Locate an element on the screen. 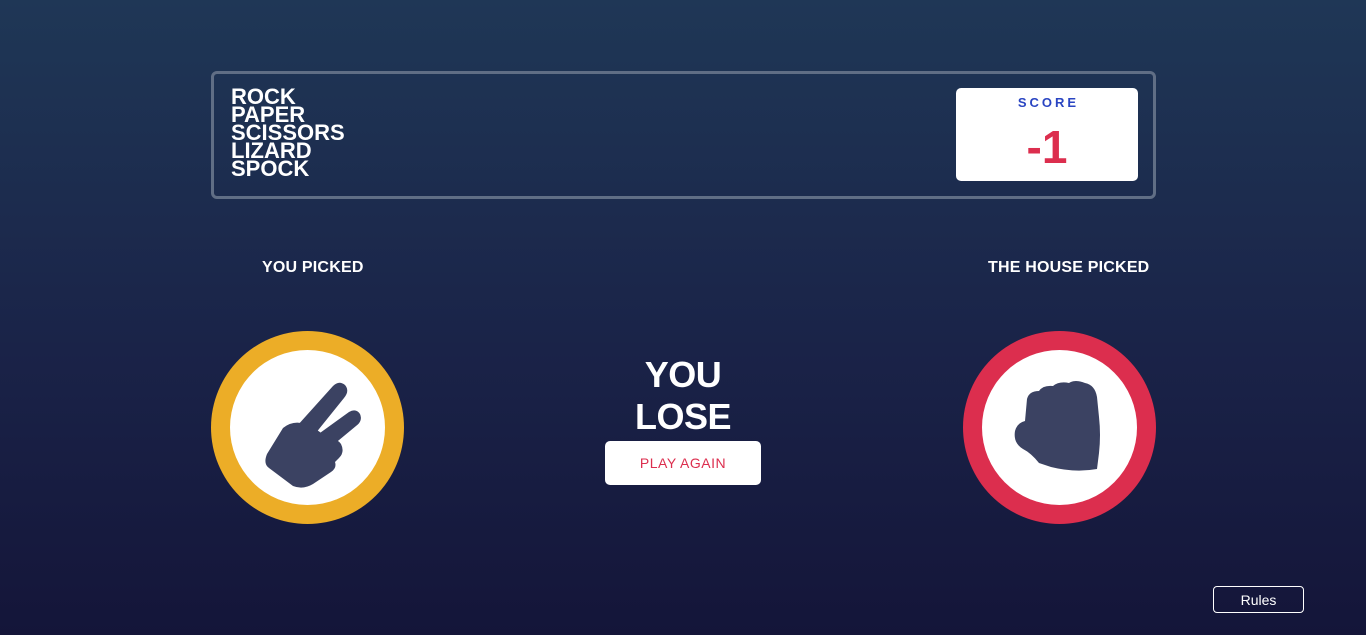 The image size is (1366, 635). title-line-spock: SPOCK is located at coordinates (270, 168).